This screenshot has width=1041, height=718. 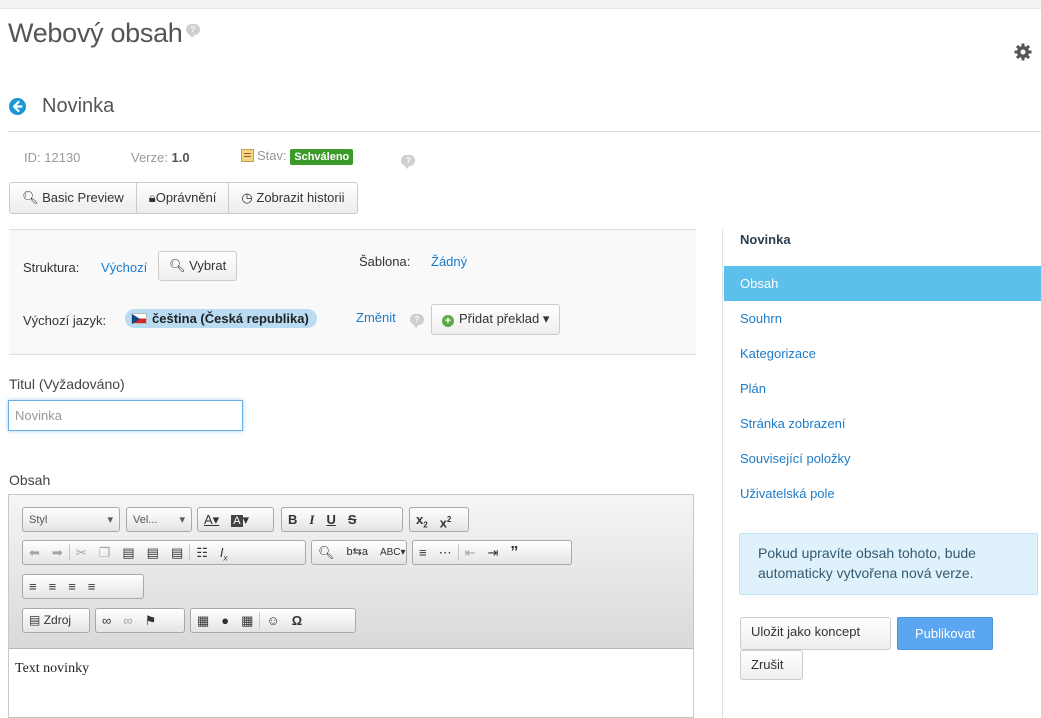 I want to click on save-draft-button: Uložit jako koncept, so click(x=815, y=633).